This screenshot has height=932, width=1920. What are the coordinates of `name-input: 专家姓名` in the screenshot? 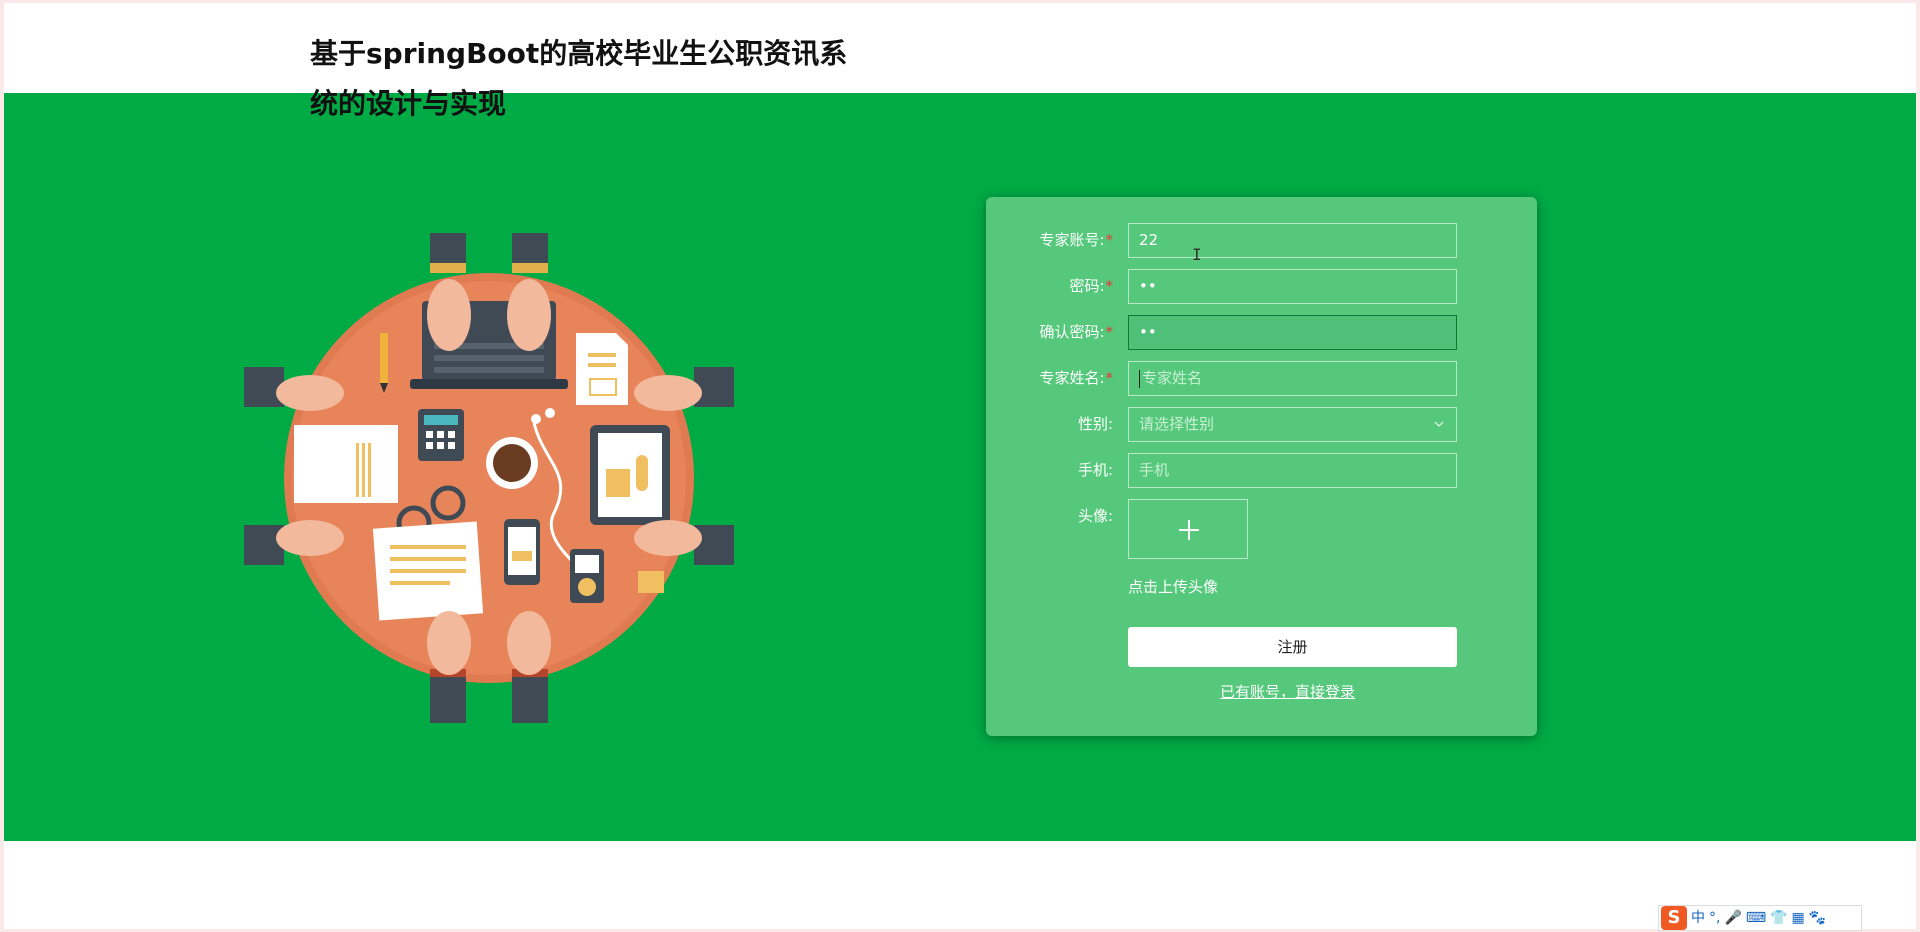 It's located at (1292, 378).